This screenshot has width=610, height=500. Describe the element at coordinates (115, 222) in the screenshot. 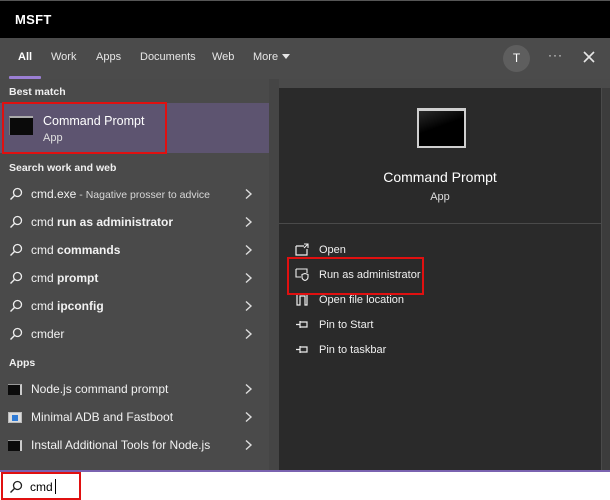

I see `suggestion-completion: run as administrator` at that location.